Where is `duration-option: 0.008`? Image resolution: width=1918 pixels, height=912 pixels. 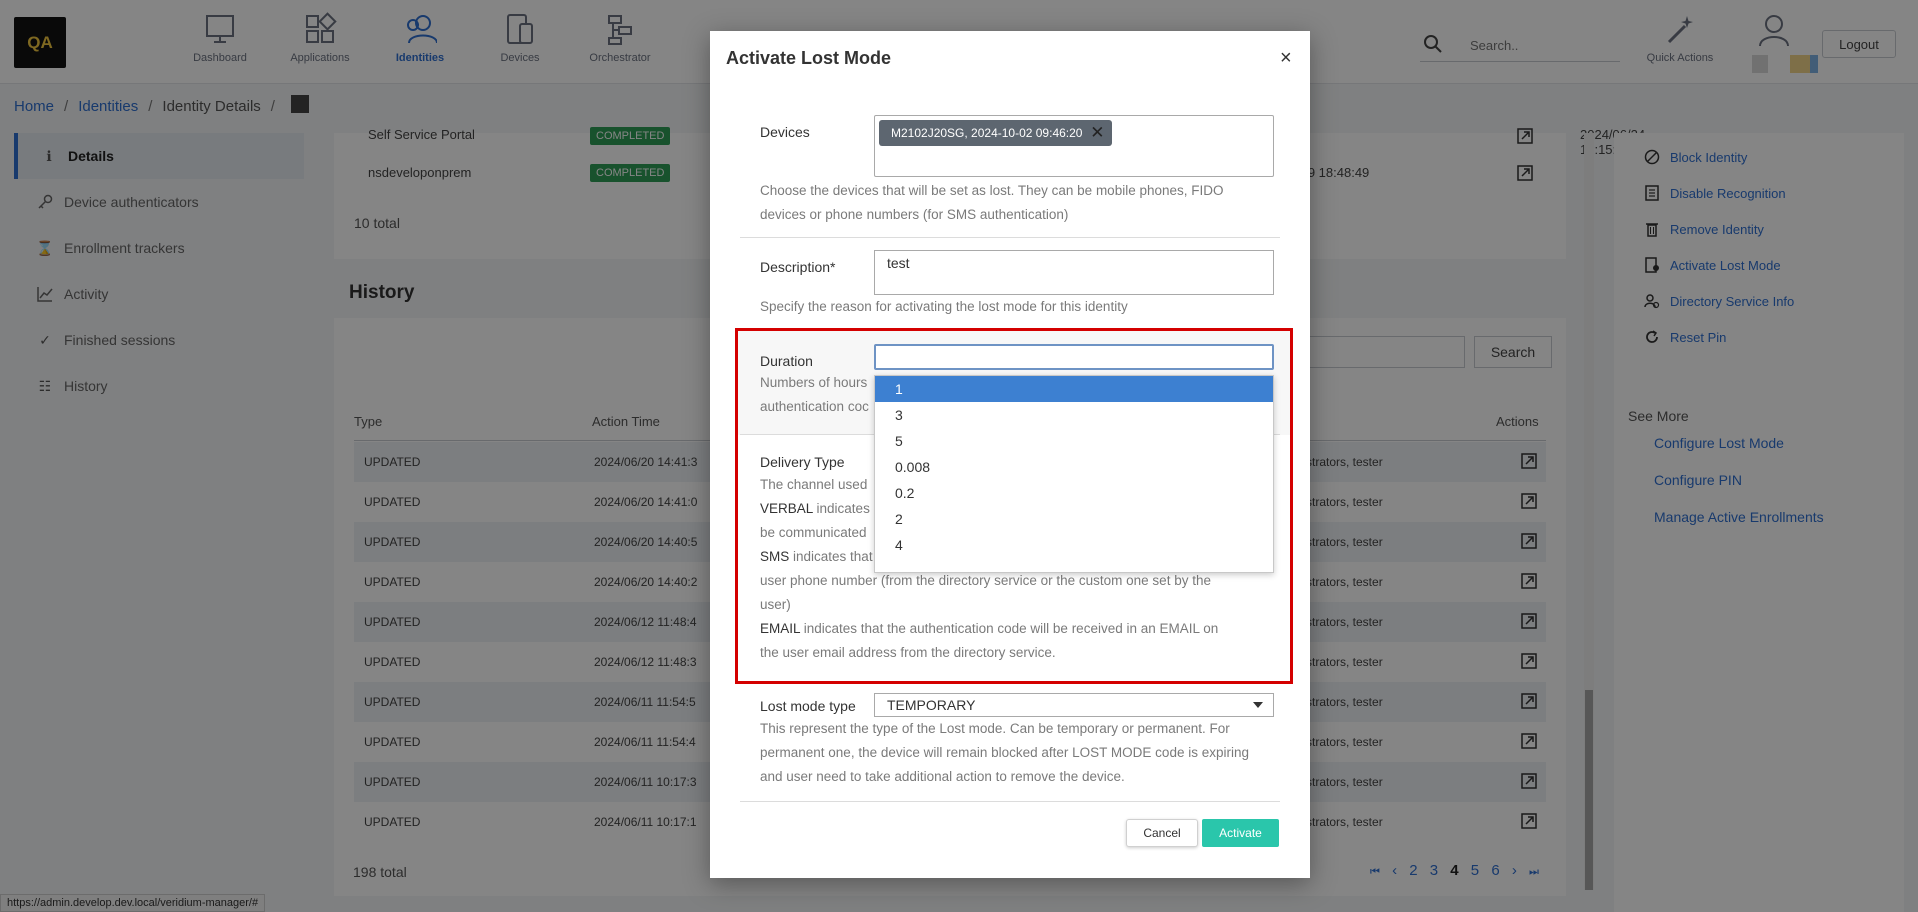 duration-option: 0.008 is located at coordinates (1074, 467).